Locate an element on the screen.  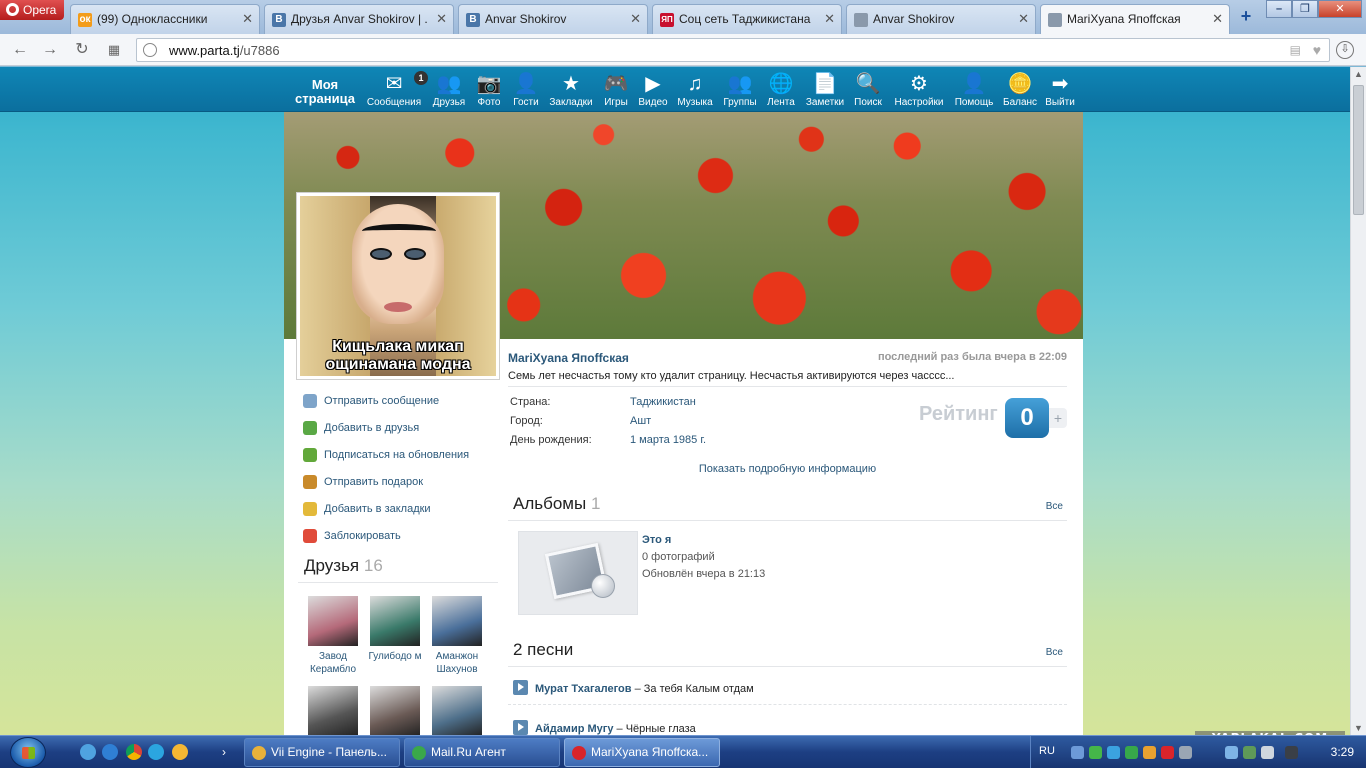
forward-arrow-icon: → is located at coordinates (50, 50).